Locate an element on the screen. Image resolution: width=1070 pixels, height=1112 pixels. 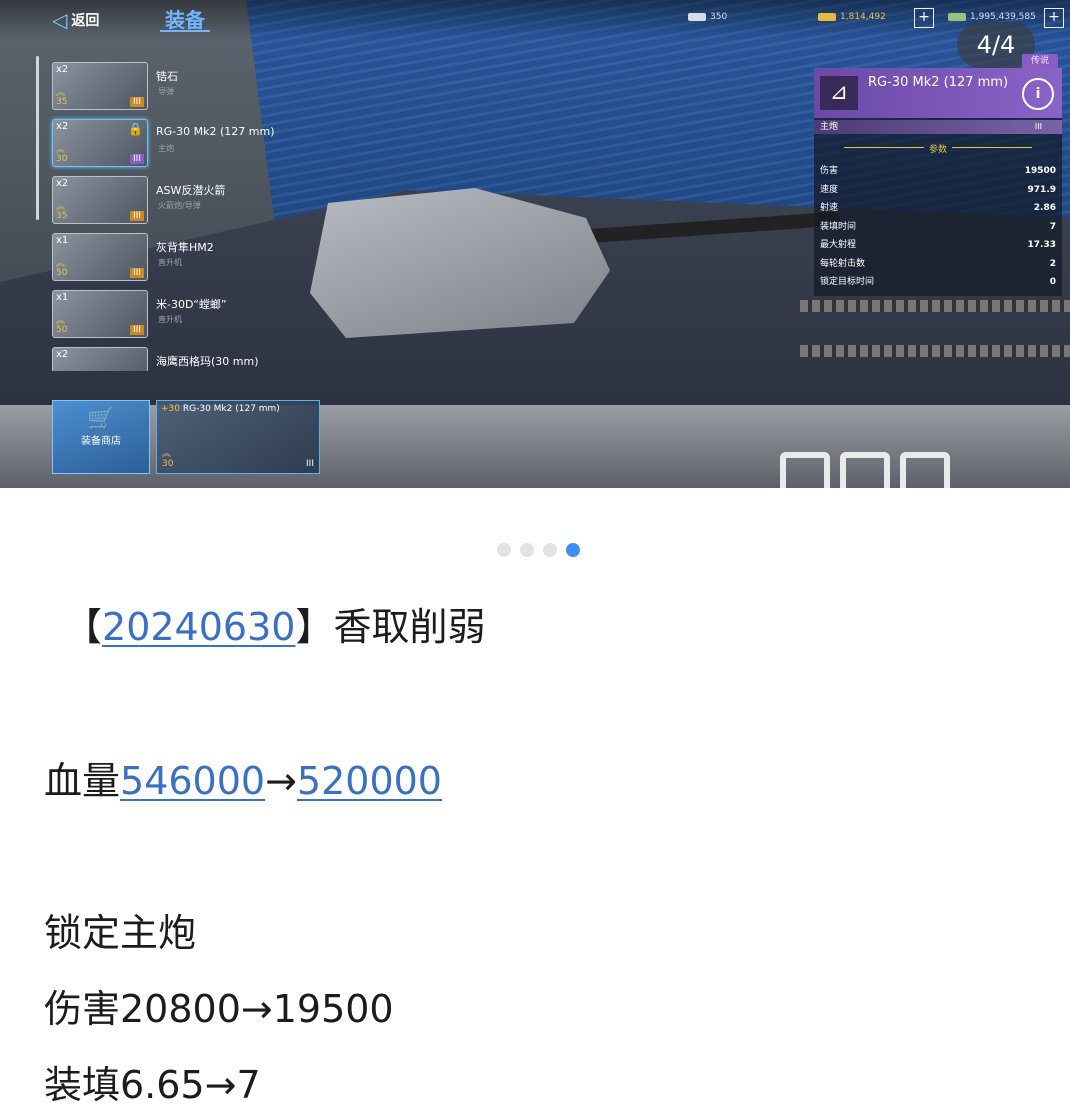
list-scrollbar is located at coordinates (37, 138).